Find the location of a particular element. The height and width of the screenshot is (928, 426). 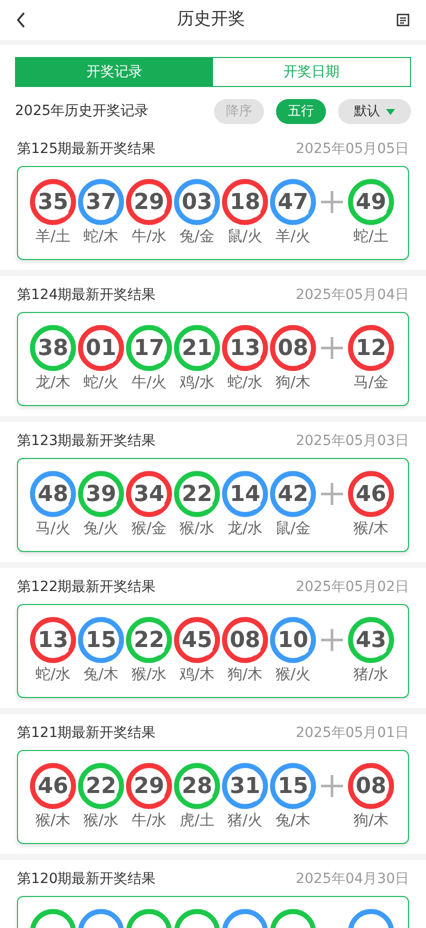

zodiac-element-label: 鸡/木 is located at coordinates (197, 674).